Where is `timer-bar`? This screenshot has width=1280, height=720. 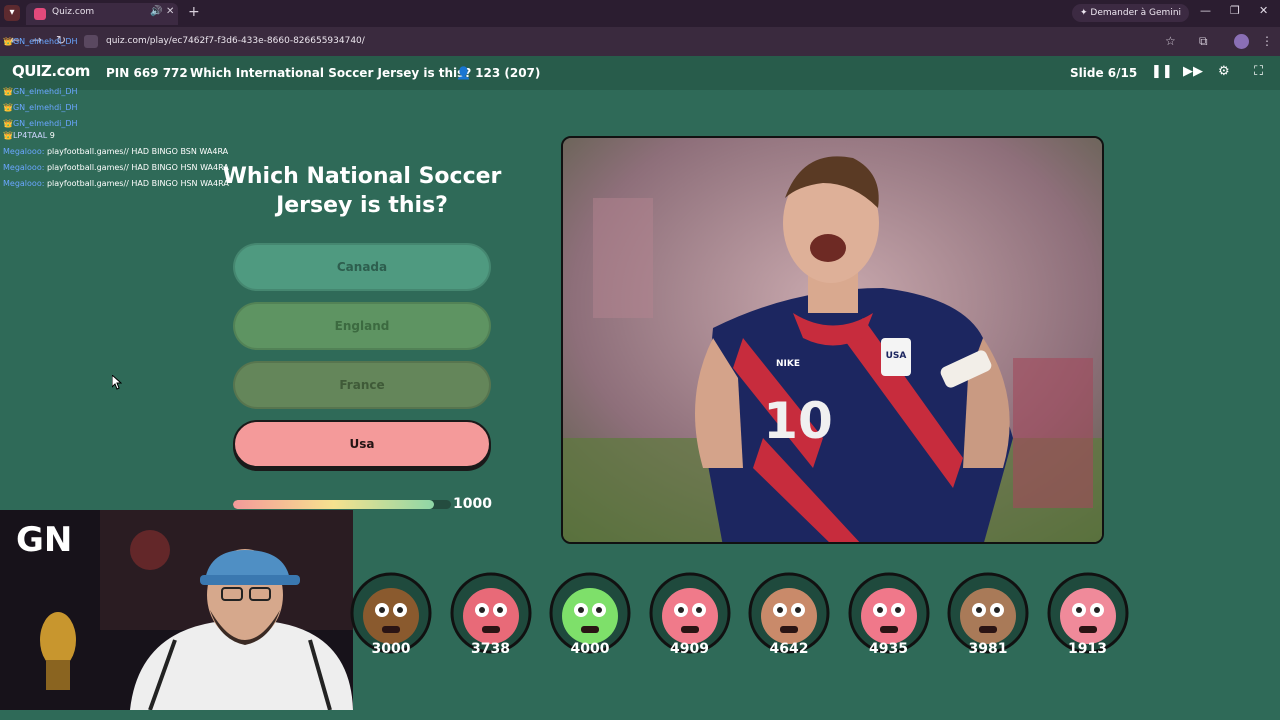
timer-bar is located at coordinates (342, 504).